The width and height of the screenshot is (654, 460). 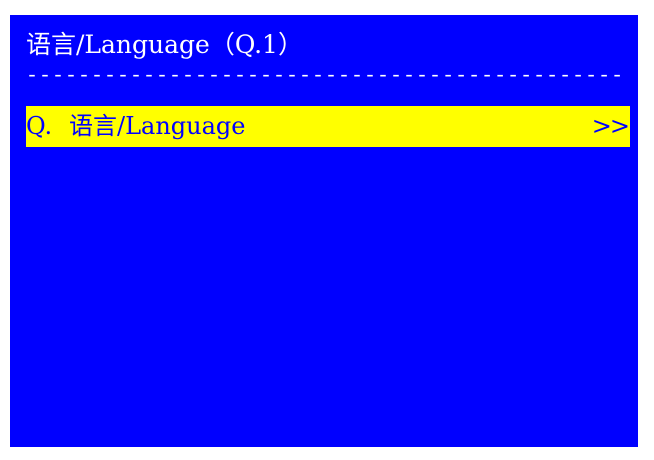 What do you see at coordinates (328, 126) in the screenshot?
I see `menu-item-language: Q. 语言/Language >>` at bounding box center [328, 126].